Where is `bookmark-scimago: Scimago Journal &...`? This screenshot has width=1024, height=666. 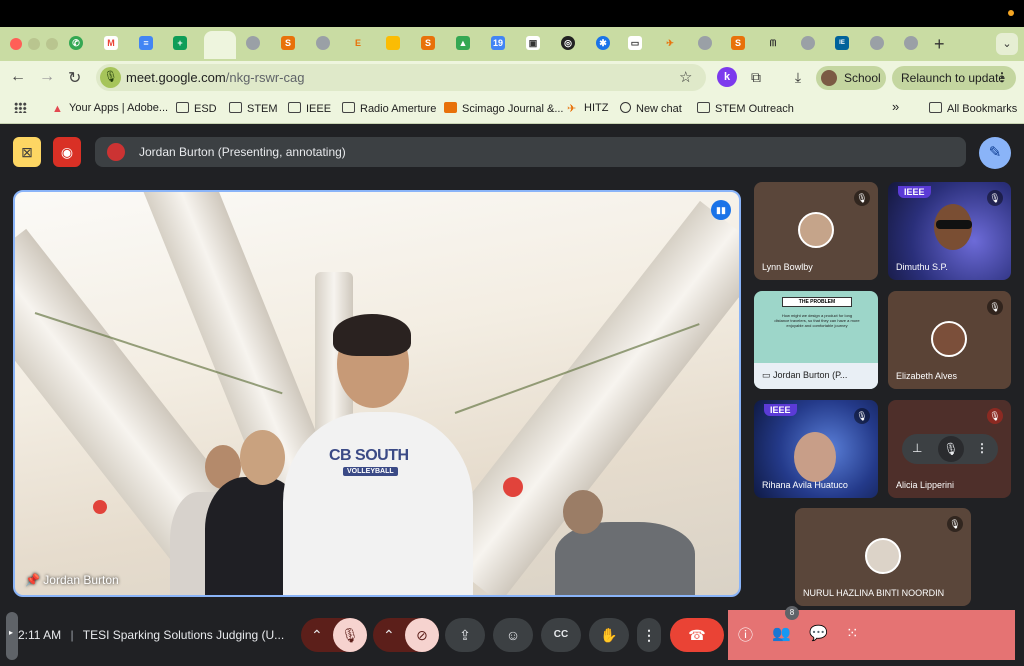 bookmark-scimago: Scimago Journal &... is located at coordinates (504, 108).